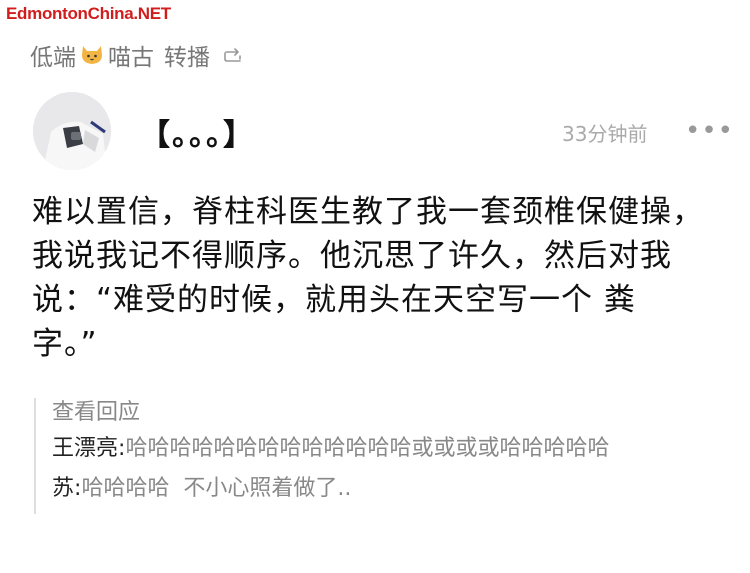  What do you see at coordinates (372, 413) in the screenshot?
I see `view-replies-link: 查看回应` at bounding box center [372, 413].